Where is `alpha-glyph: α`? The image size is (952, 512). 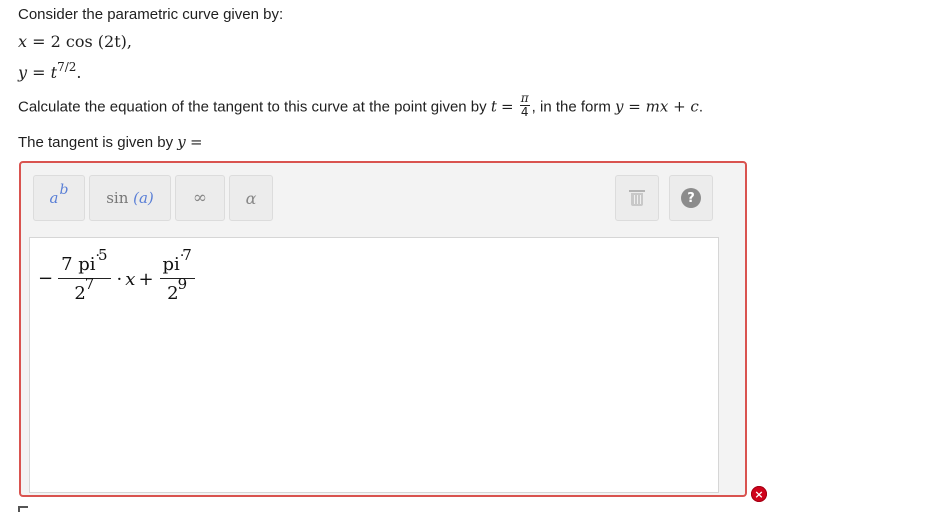 alpha-glyph: α is located at coordinates (251, 198).